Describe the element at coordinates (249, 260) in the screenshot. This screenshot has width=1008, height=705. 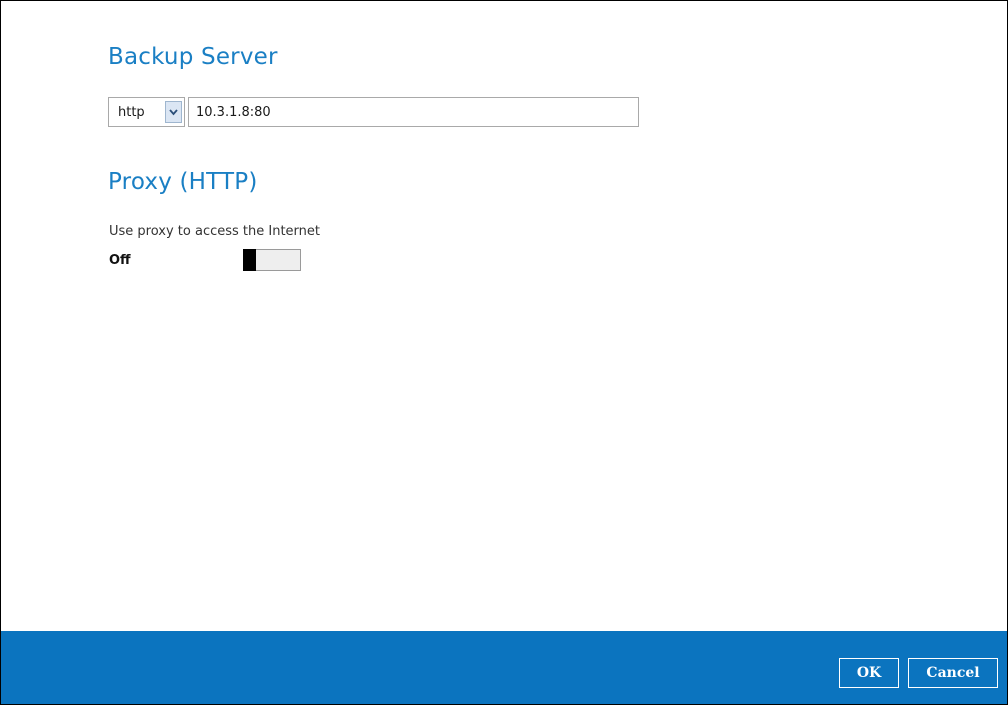
I see `toggle-knob` at that location.